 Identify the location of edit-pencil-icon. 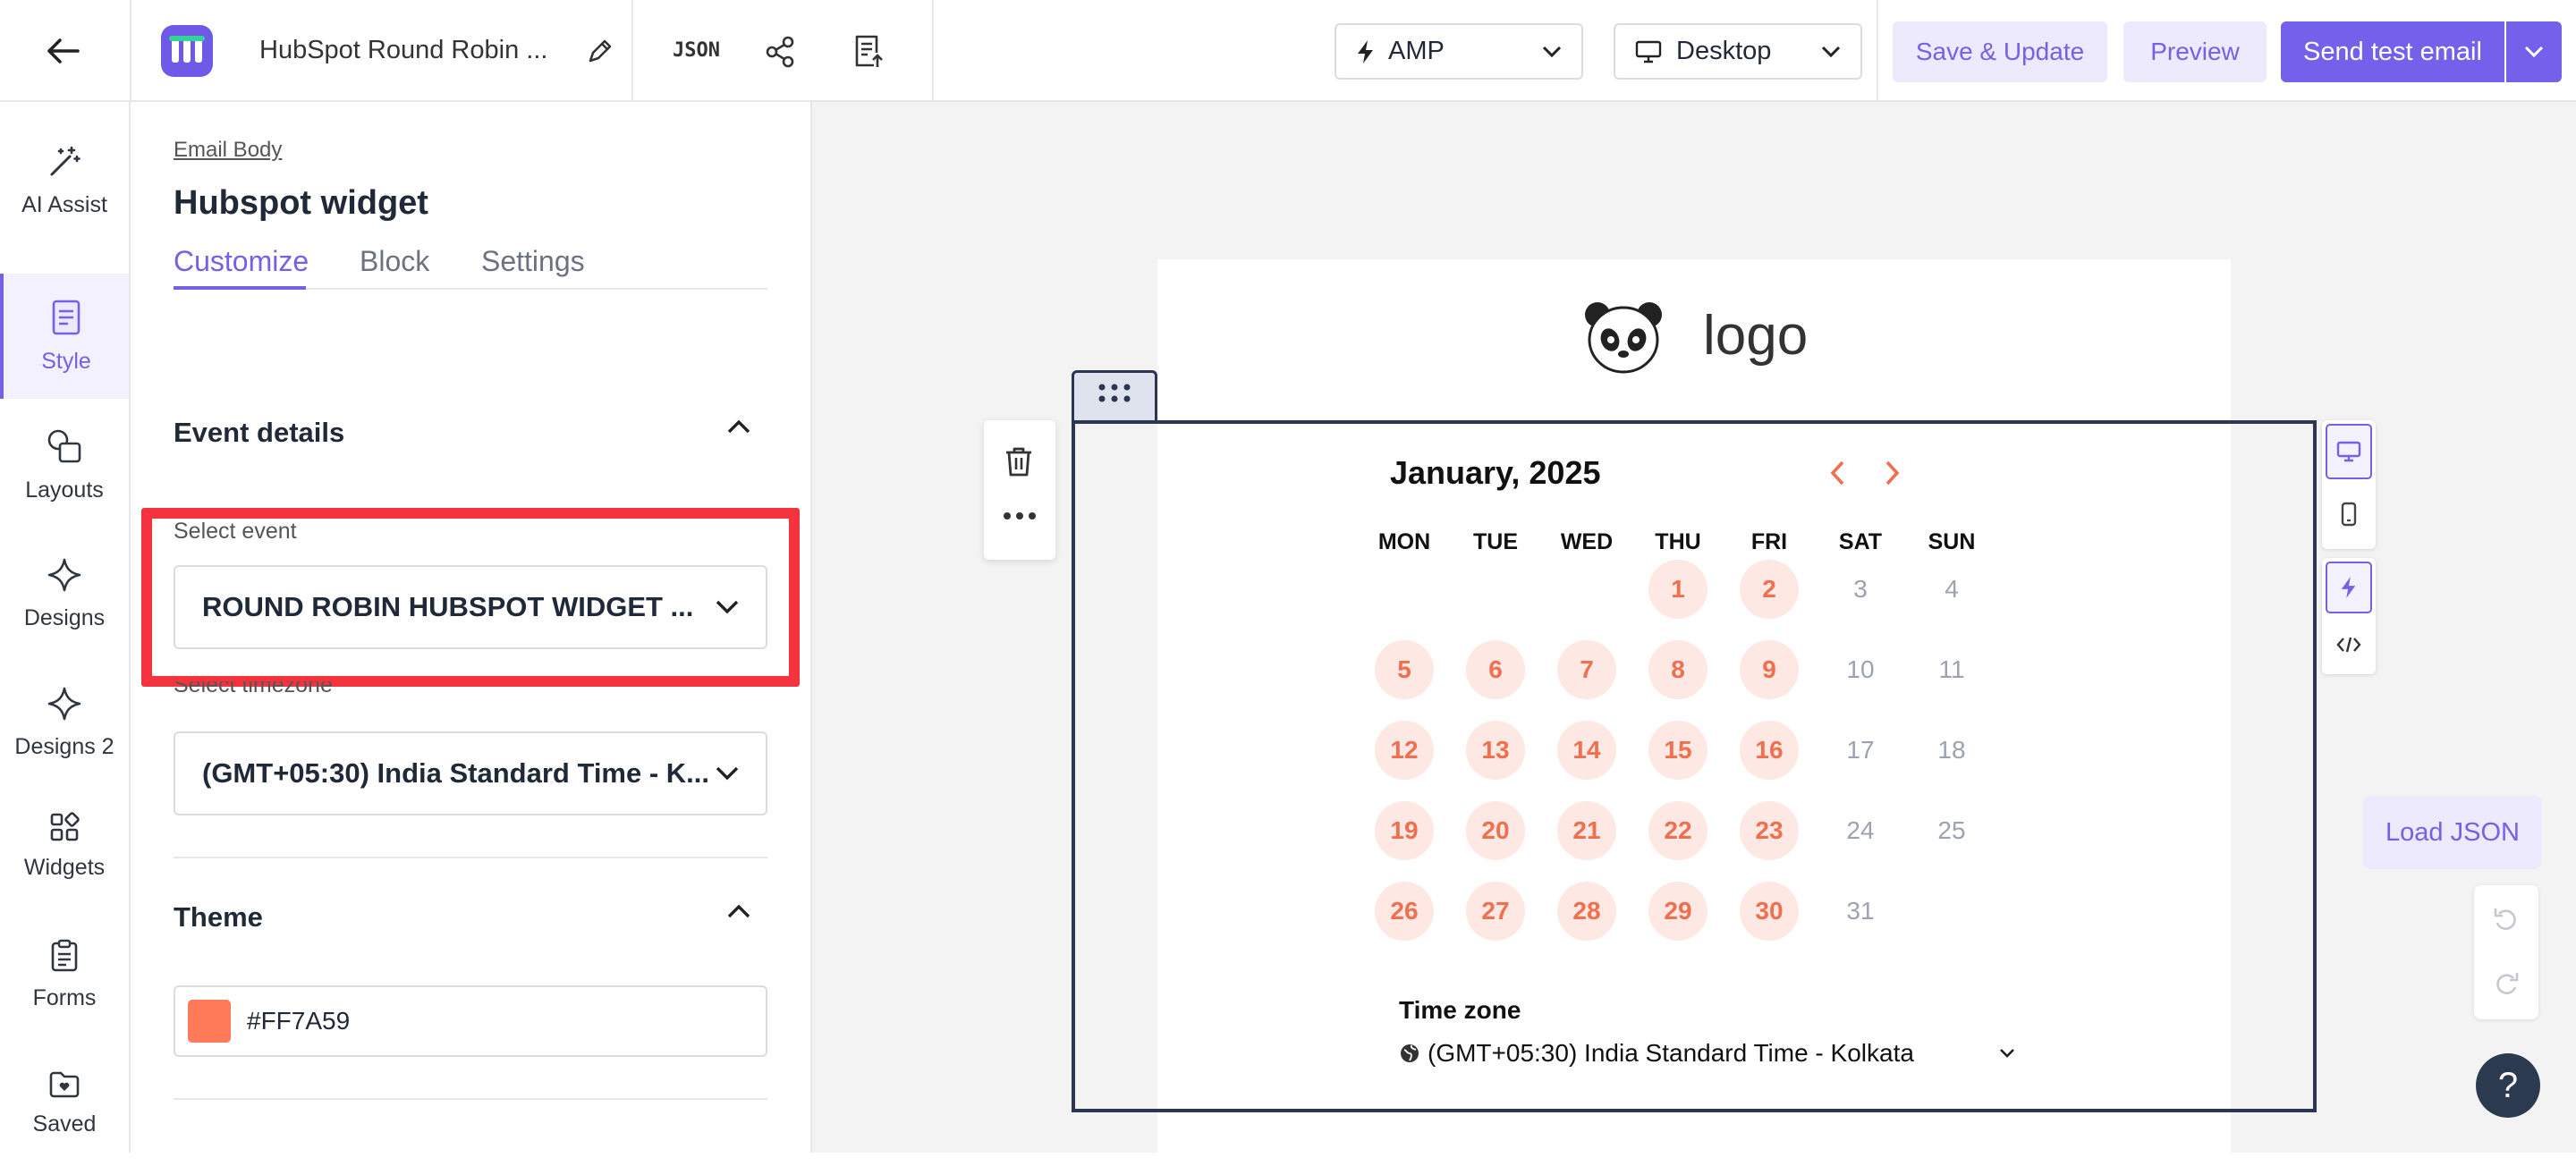
(599, 52).